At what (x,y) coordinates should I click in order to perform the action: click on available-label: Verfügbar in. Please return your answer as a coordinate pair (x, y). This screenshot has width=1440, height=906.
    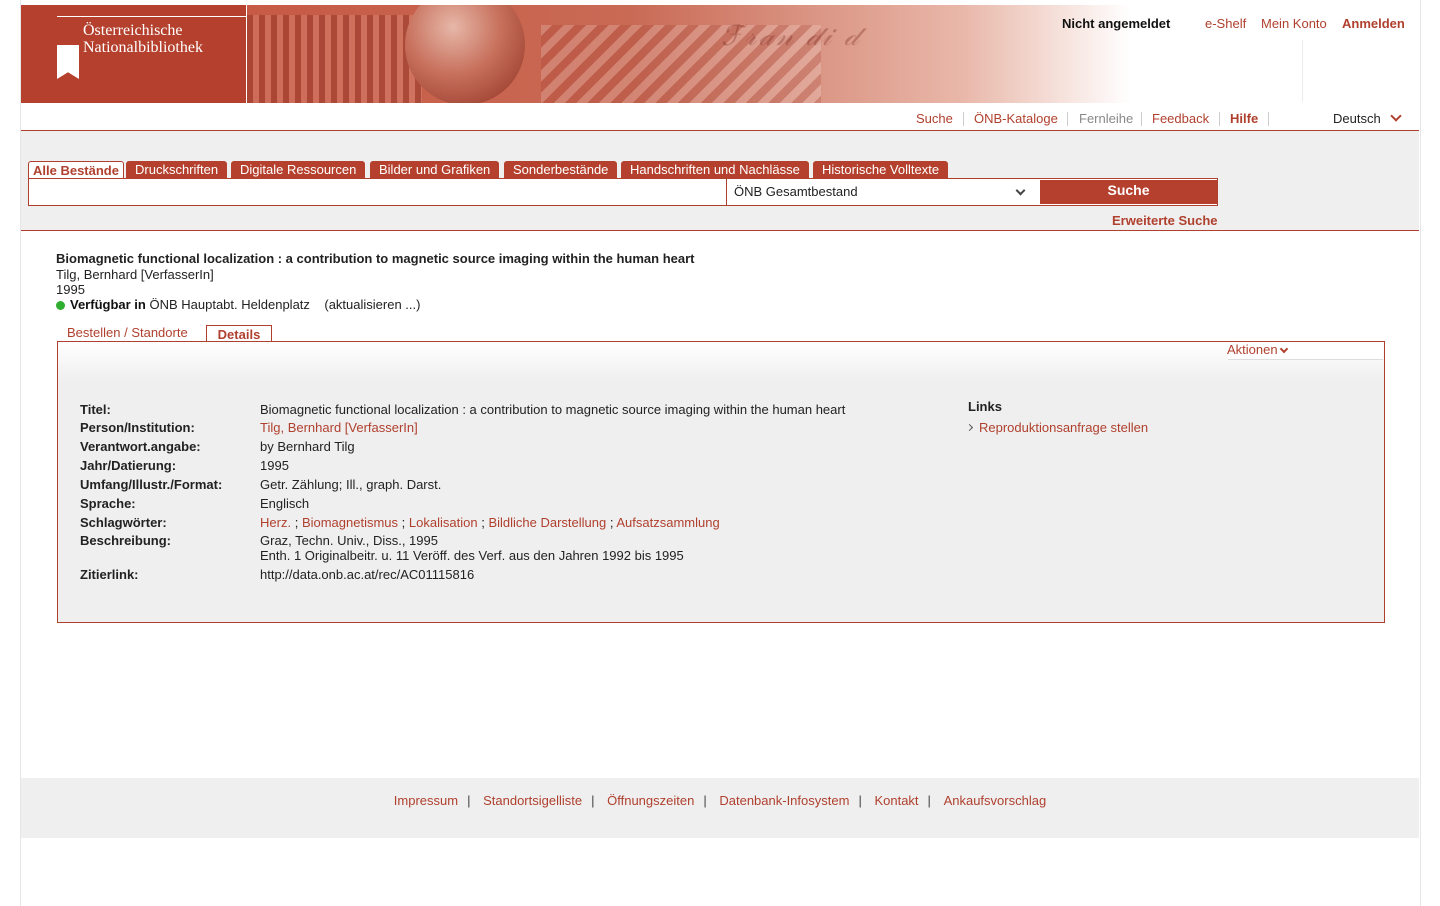
    Looking at the image, I should click on (108, 304).